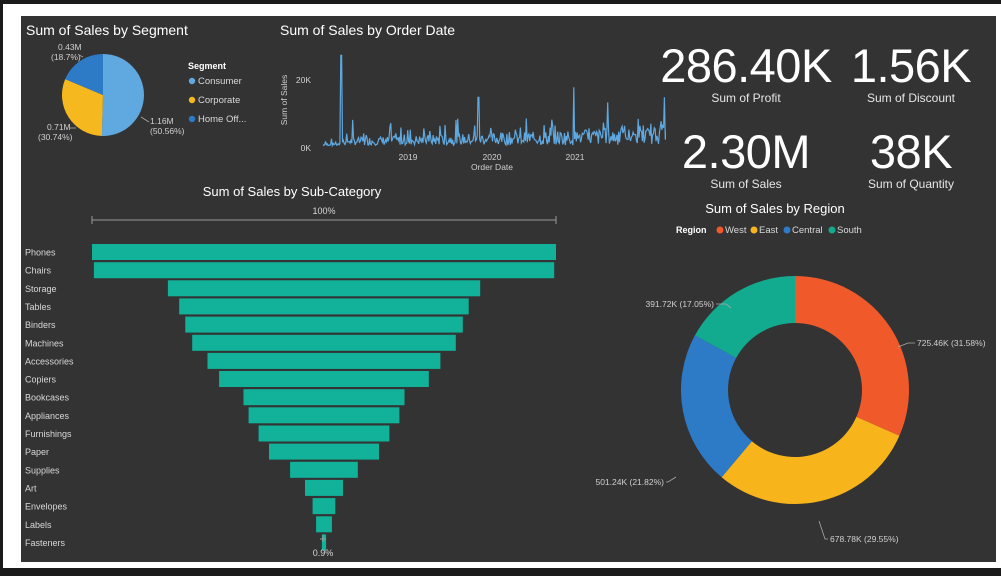 The height and width of the screenshot is (576, 1001). What do you see at coordinates (324, 433) in the screenshot?
I see `funnel-bar-furnishings` at bounding box center [324, 433].